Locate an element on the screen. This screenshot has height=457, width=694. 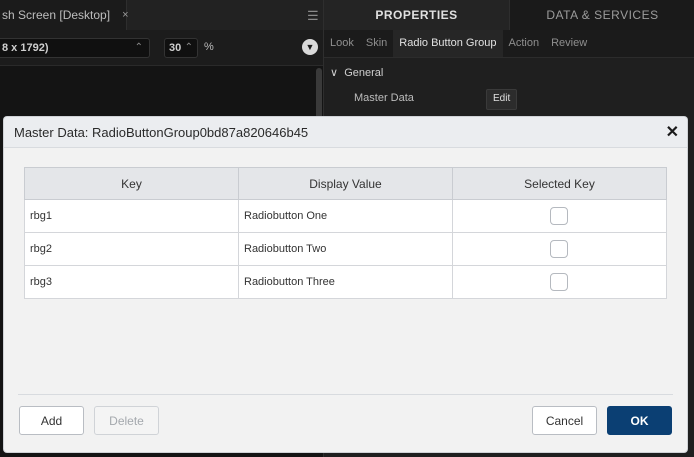
tab-data-services: DATA & SERVICES is located at coordinates (601, 15).